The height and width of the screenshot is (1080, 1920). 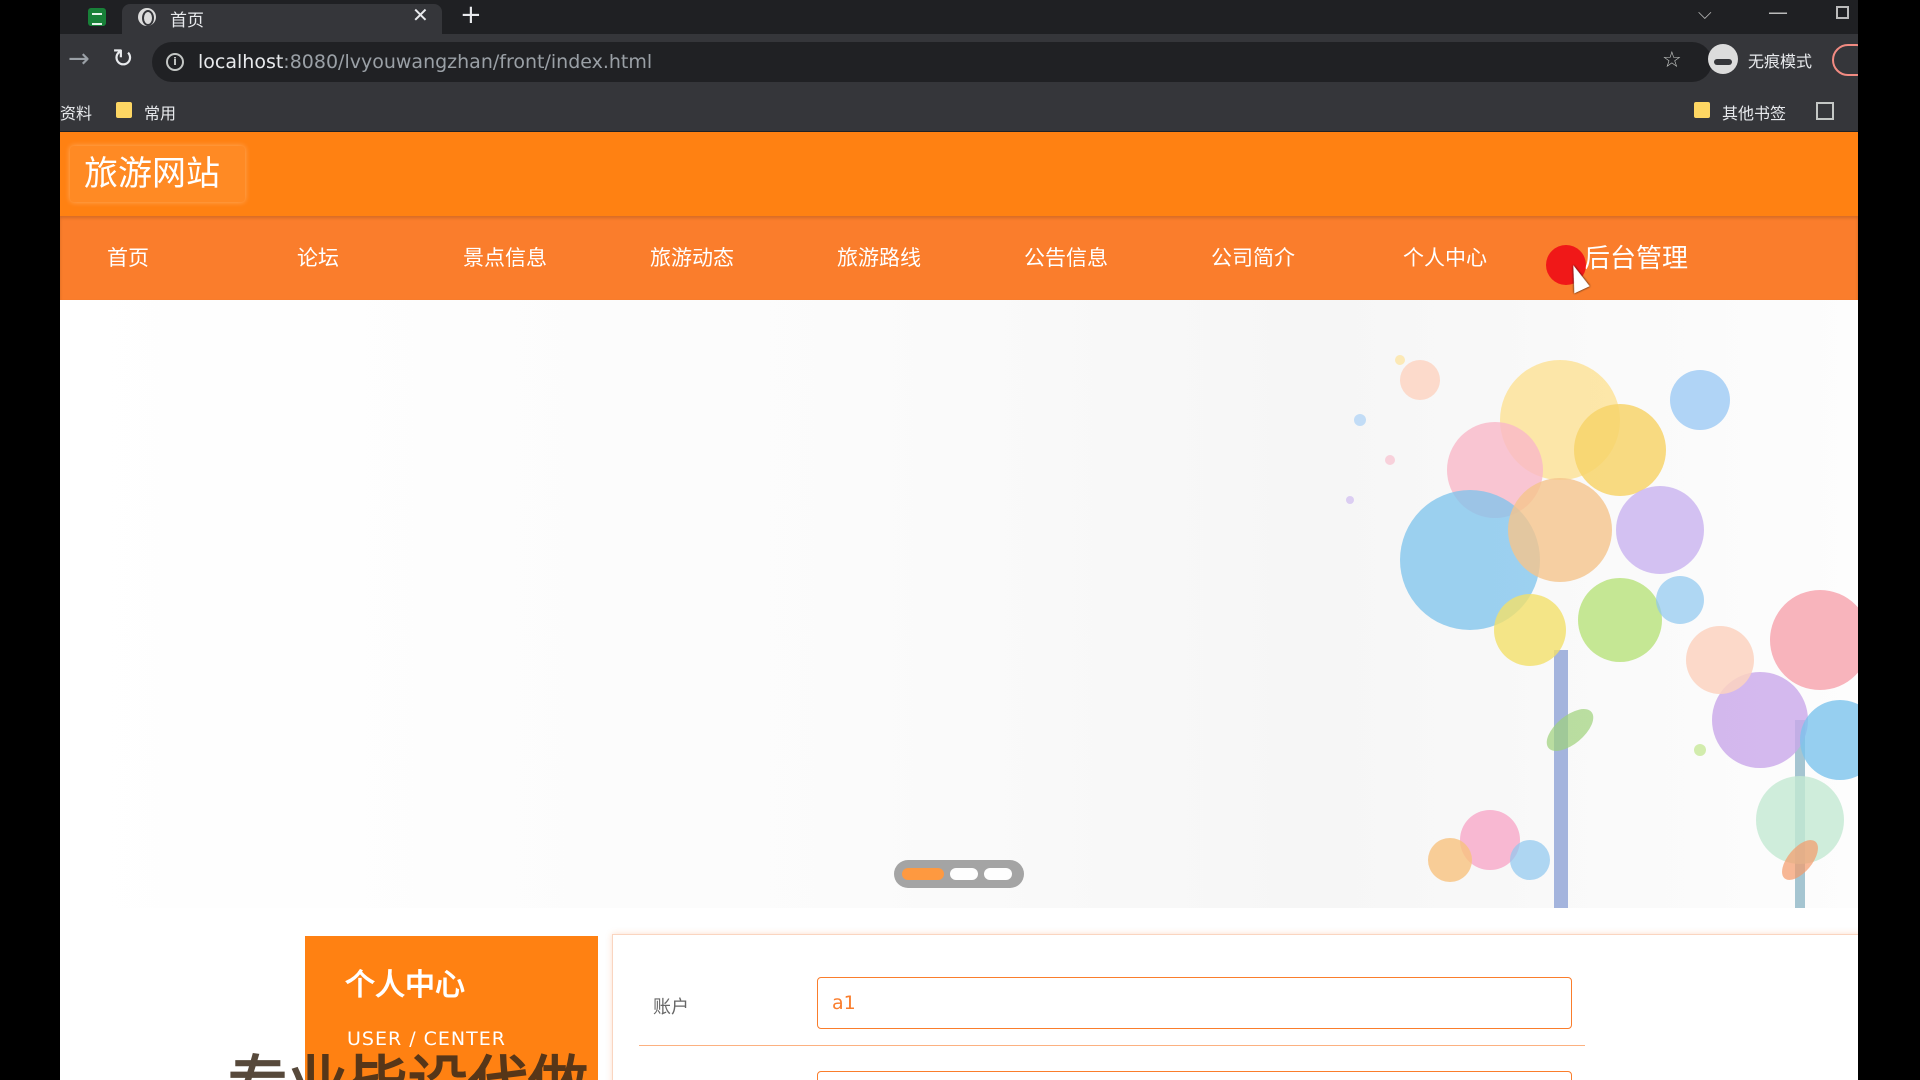 What do you see at coordinates (959, 17) in the screenshot?
I see `tab-strip: 首页 ✕ + ⌵ —` at bounding box center [959, 17].